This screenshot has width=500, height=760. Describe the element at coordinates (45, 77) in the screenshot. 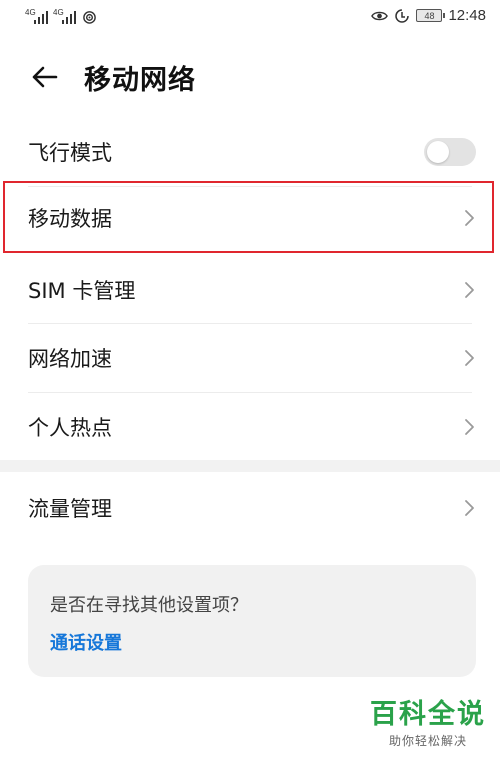

I see `back-arrow-icon` at that location.